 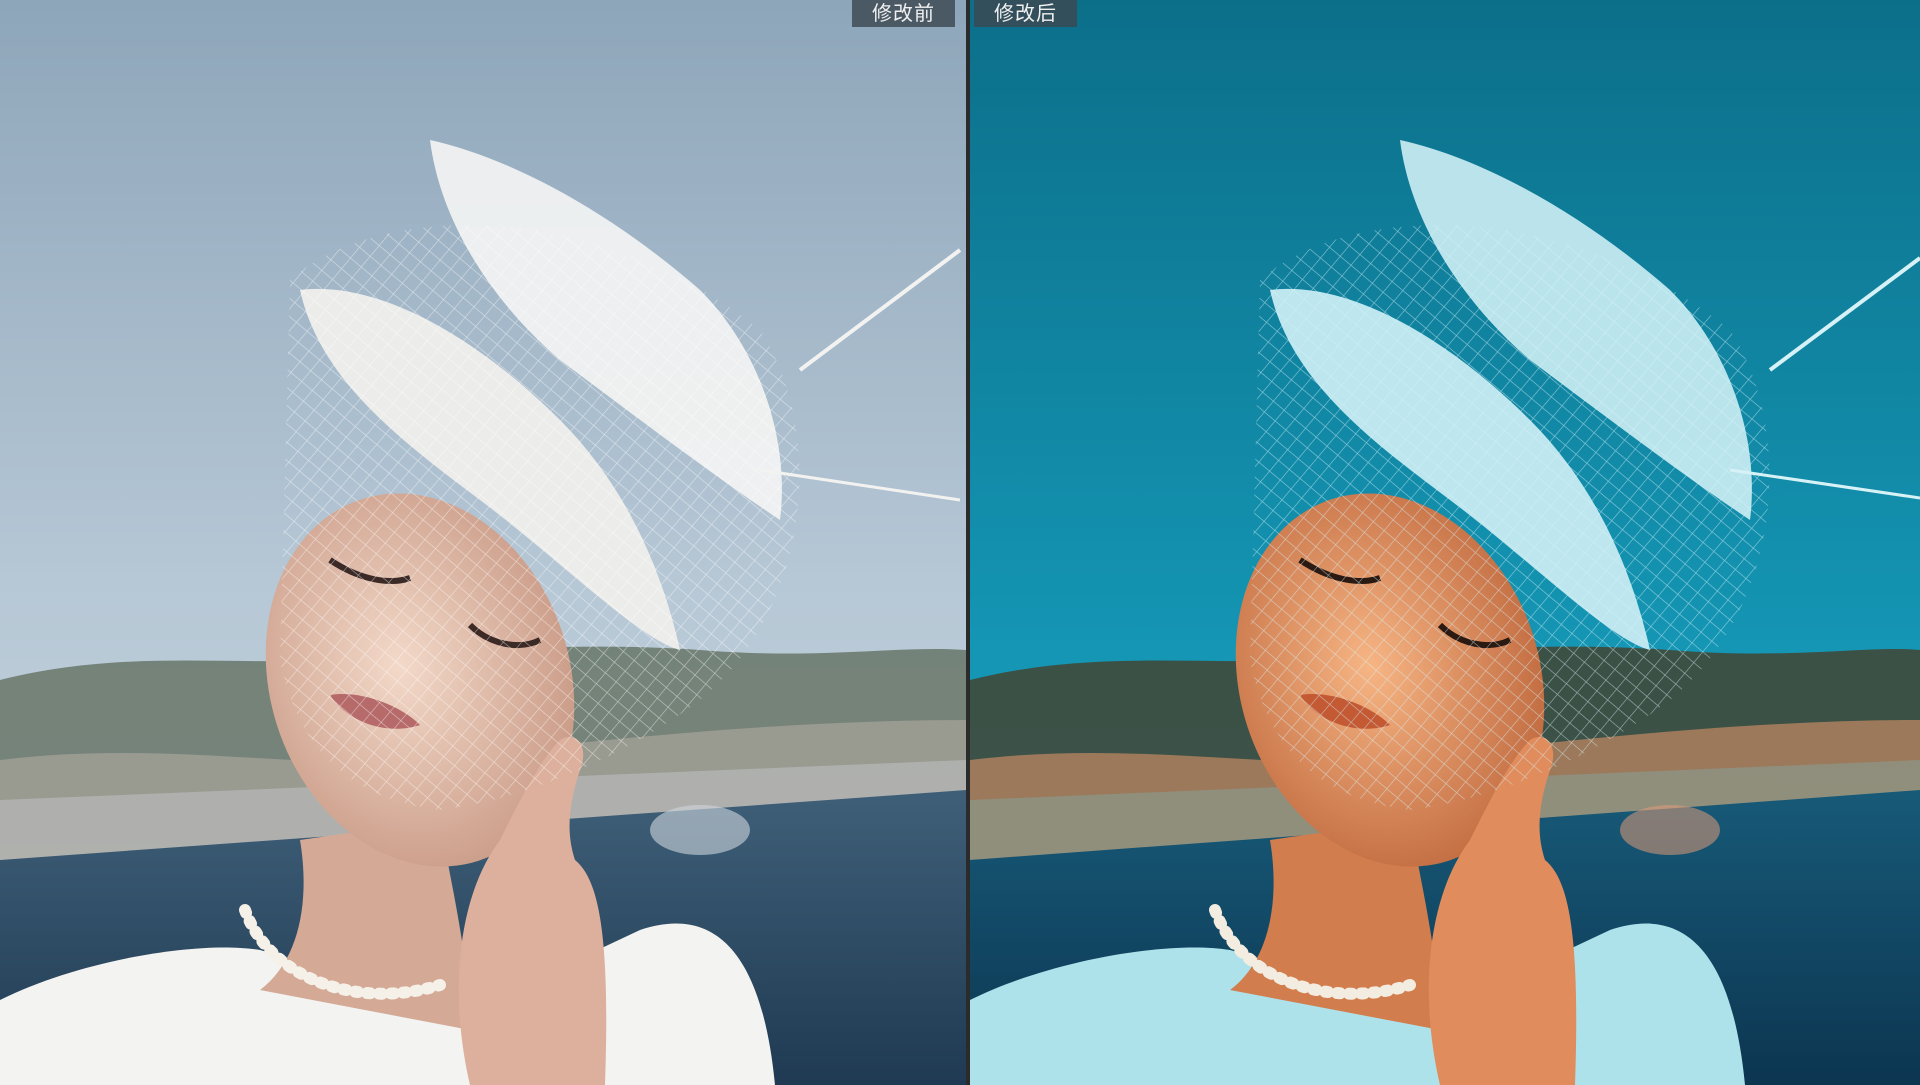 What do you see at coordinates (903, 13) in the screenshot?
I see `before-label: 修改前` at bounding box center [903, 13].